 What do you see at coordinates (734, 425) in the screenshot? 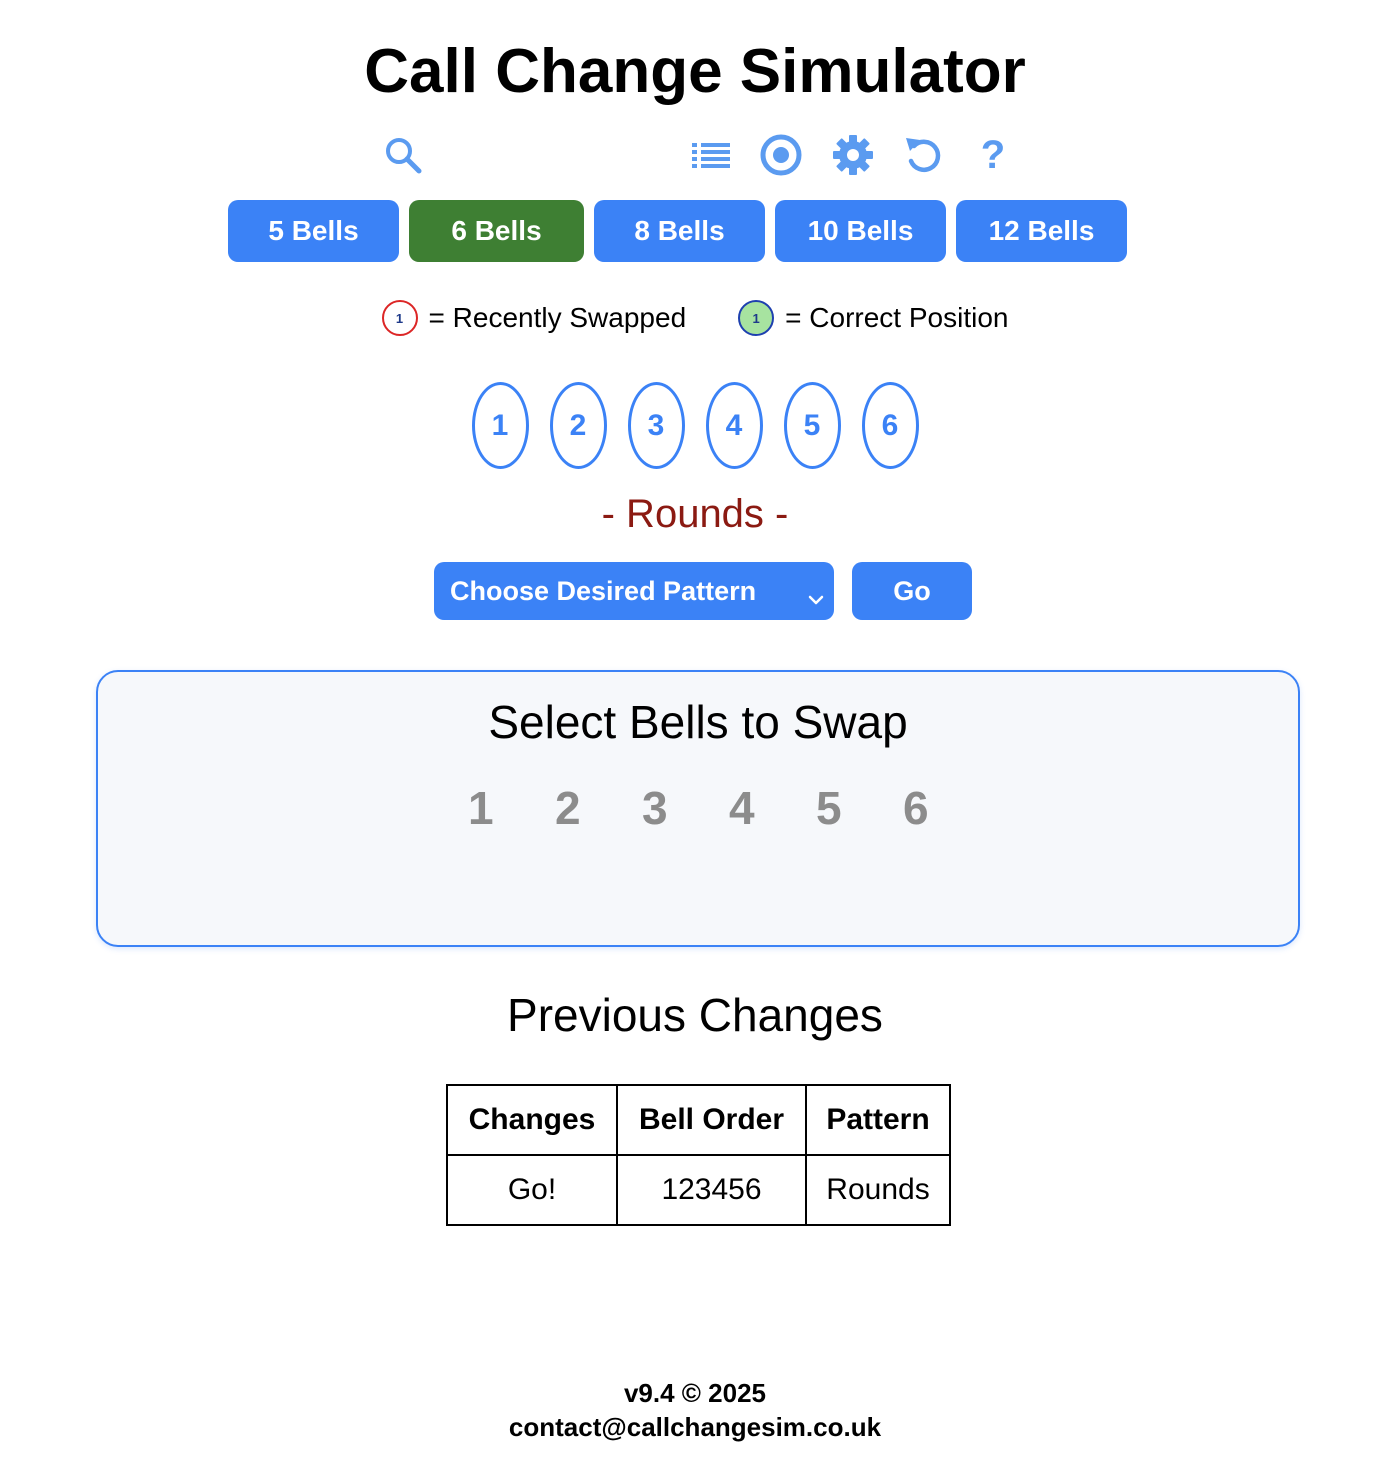
I see `bell-4: 4` at bounding box center [734, 425].